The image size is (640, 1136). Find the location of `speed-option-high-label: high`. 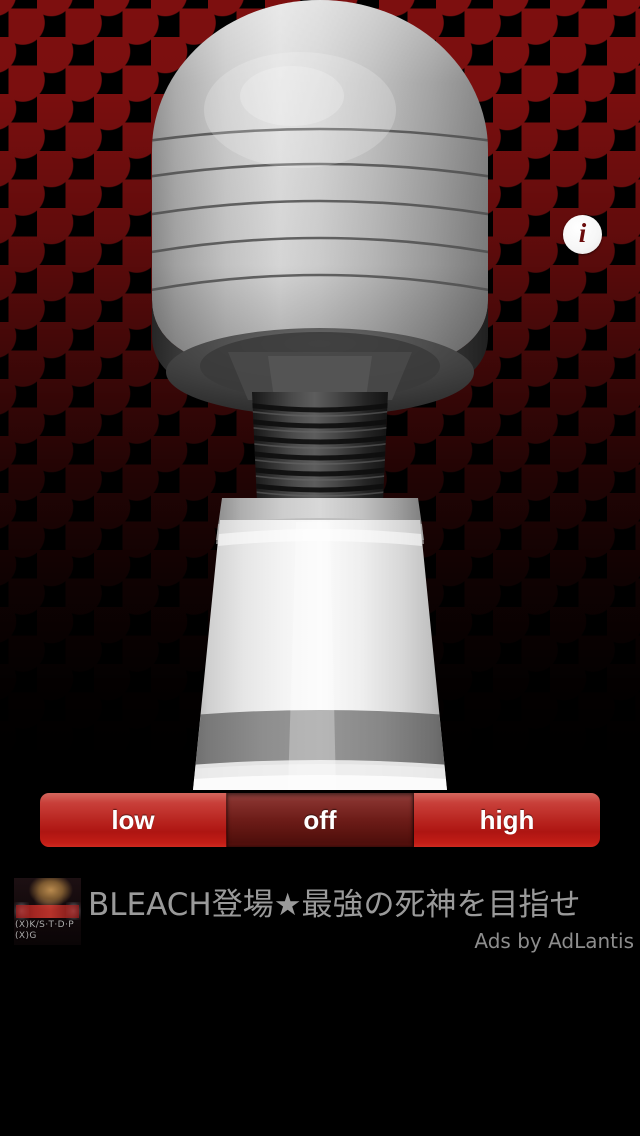

speed-option-high-label: high is located at coordinates (507, 819).